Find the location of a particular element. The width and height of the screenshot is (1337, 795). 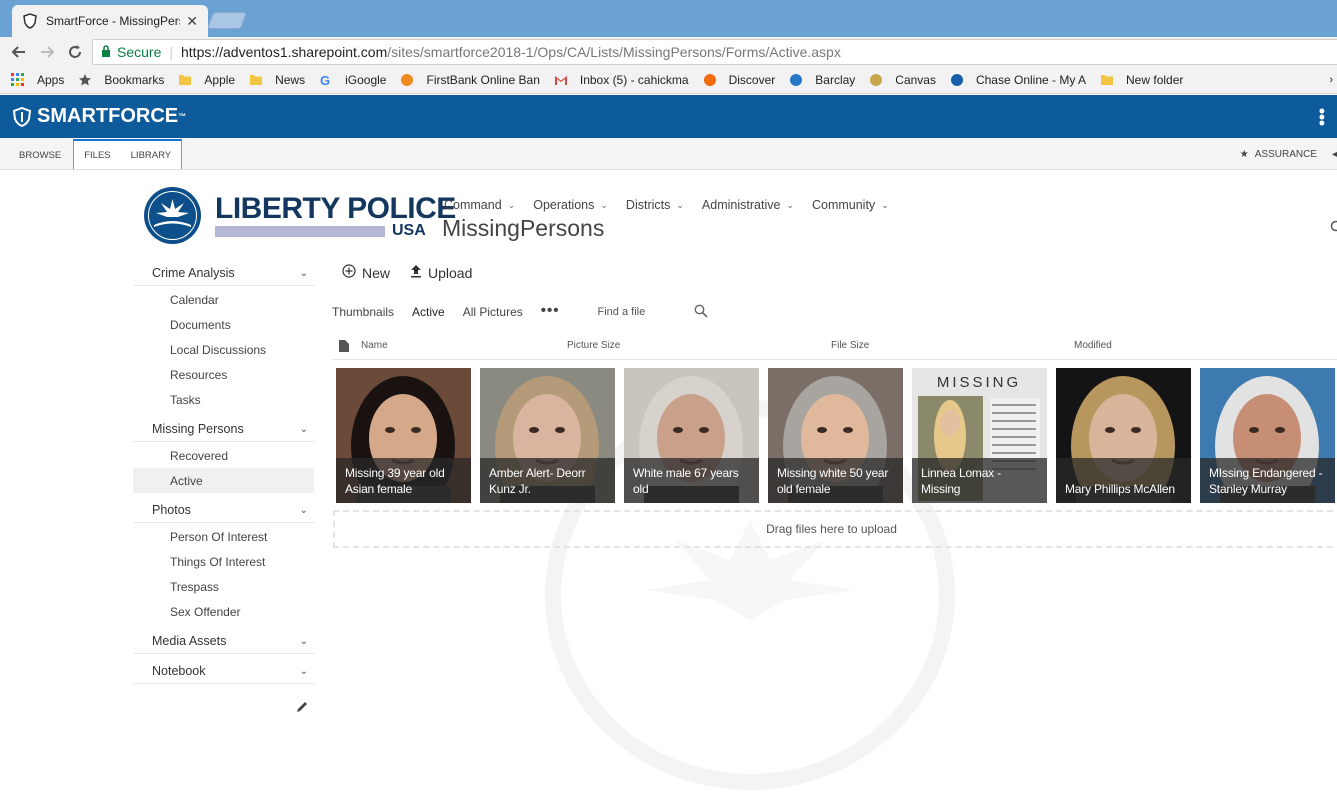

nav-label: Administrative is located at coordinates (741, 205).